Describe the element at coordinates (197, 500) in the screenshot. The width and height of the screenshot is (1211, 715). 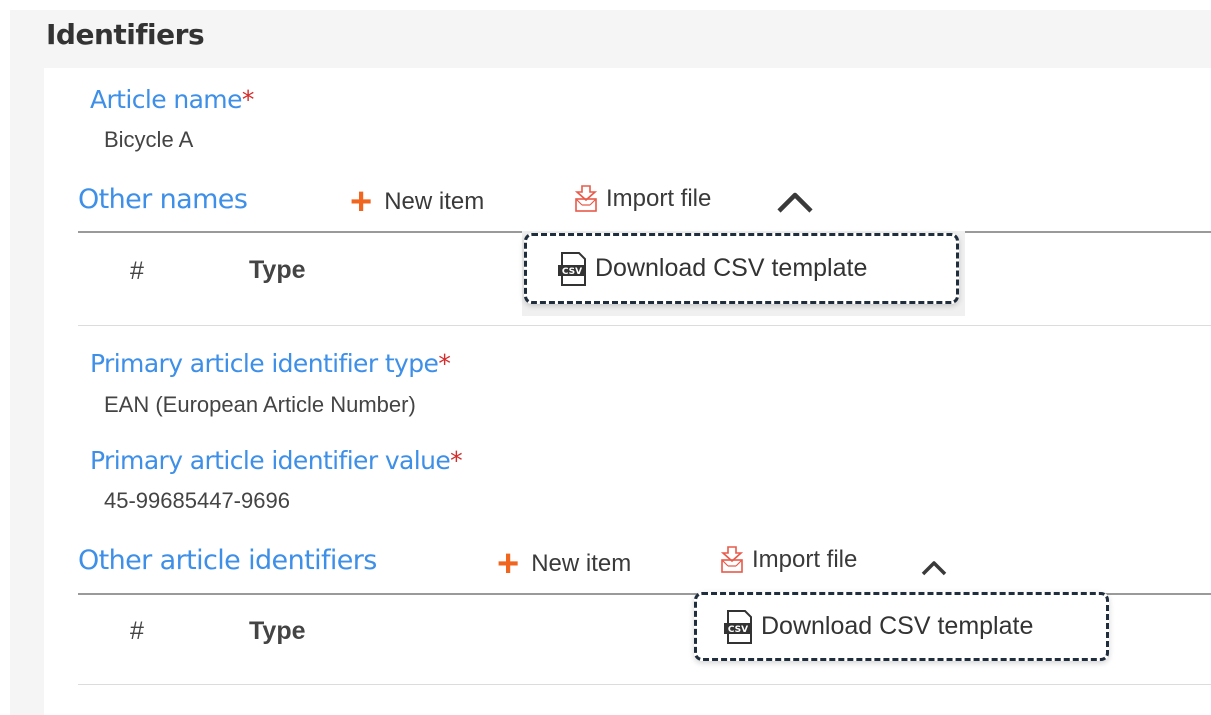
I see `primary-identifier-value-value: 45-99685447-9696` at that location.